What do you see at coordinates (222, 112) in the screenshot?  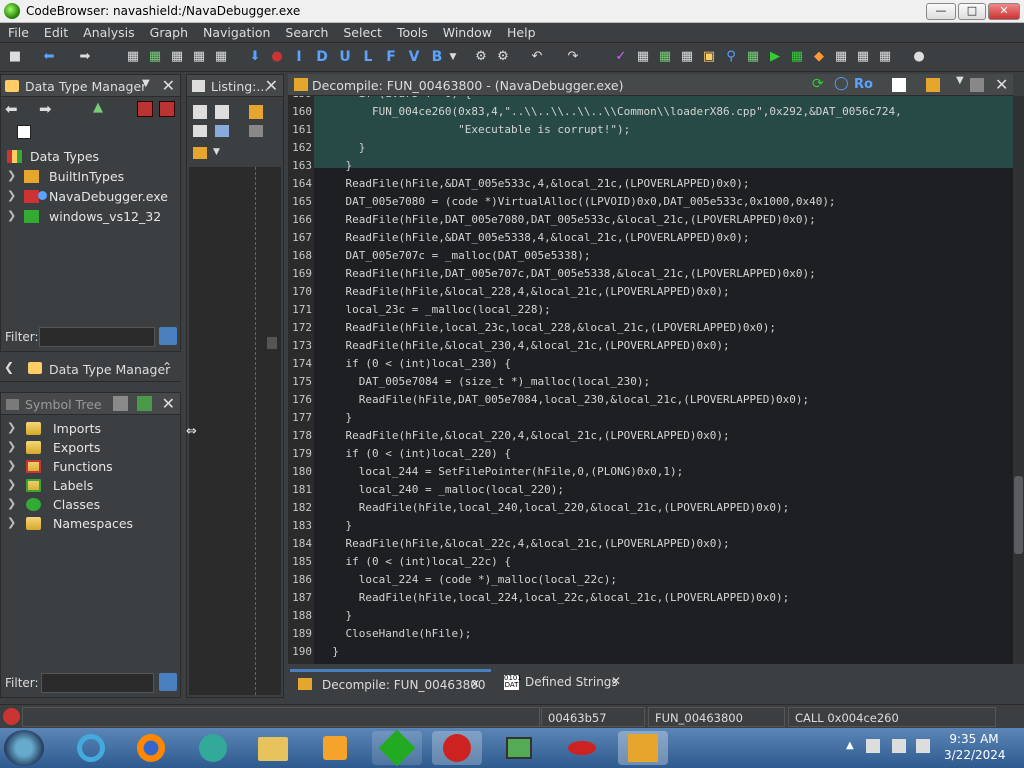 I see `paste-icon` at bounding box center [222, 112].